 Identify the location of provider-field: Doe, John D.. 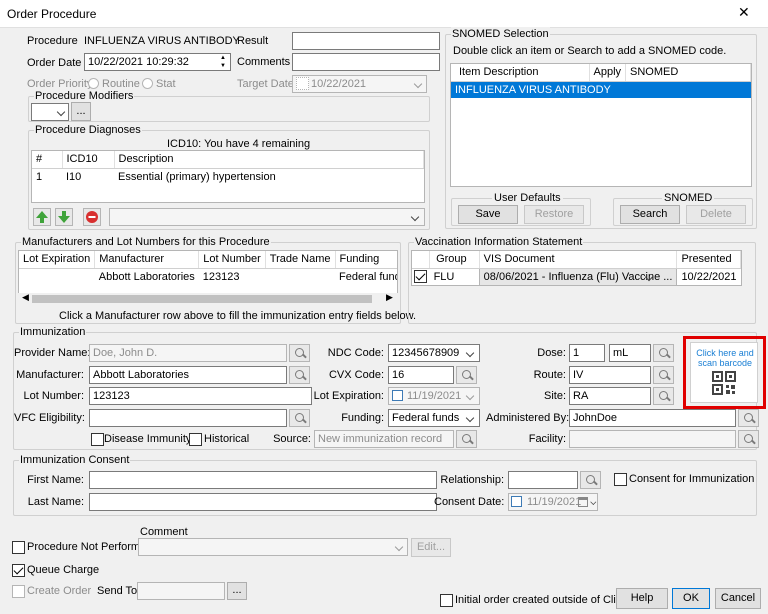
(188, 353).